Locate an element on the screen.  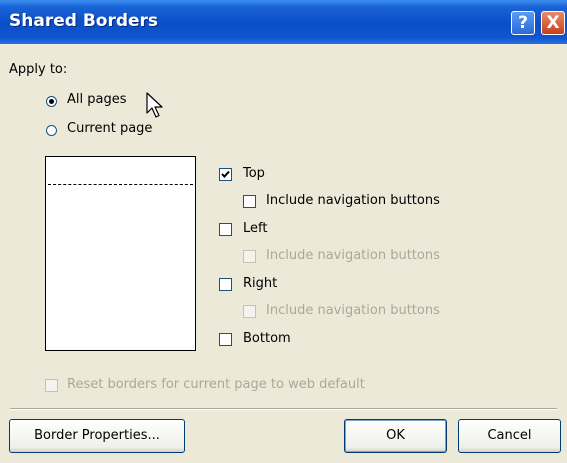
ok-button: OK is located at coordinates (395, 436).